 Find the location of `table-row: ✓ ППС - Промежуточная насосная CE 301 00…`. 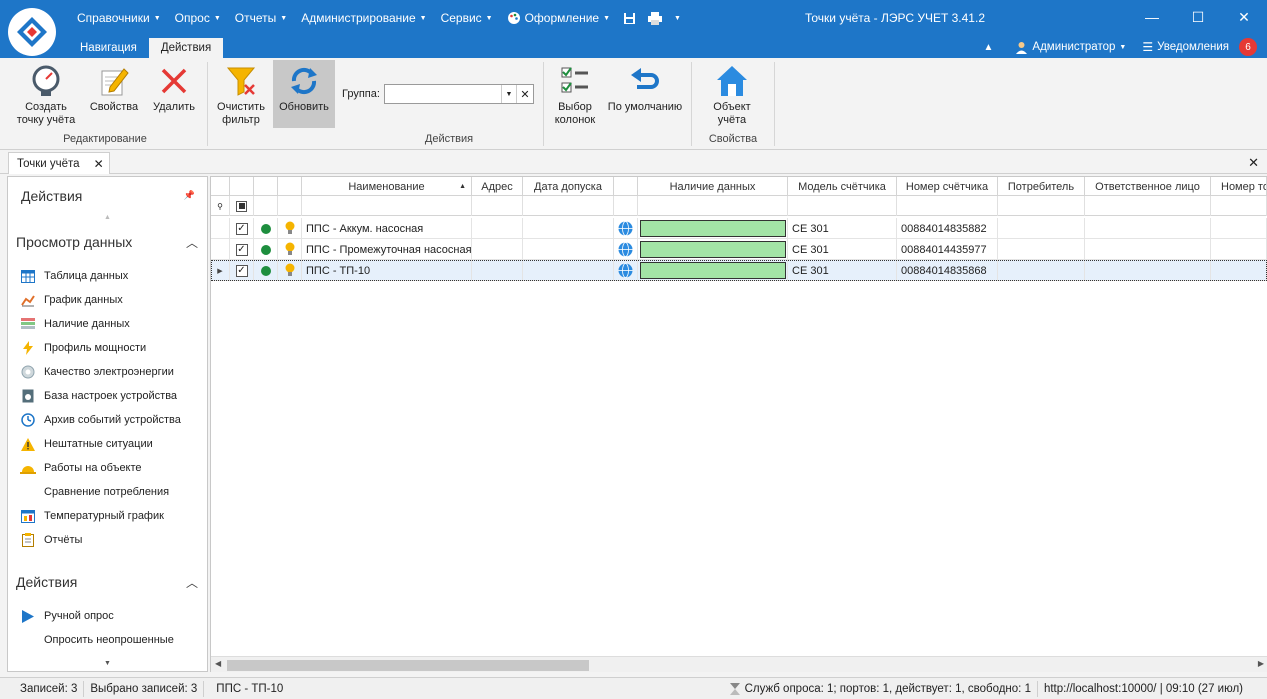

table-row: ✓ ППС - Промежуточная насосная CE 301 00… is located at coordinates (739, 249).